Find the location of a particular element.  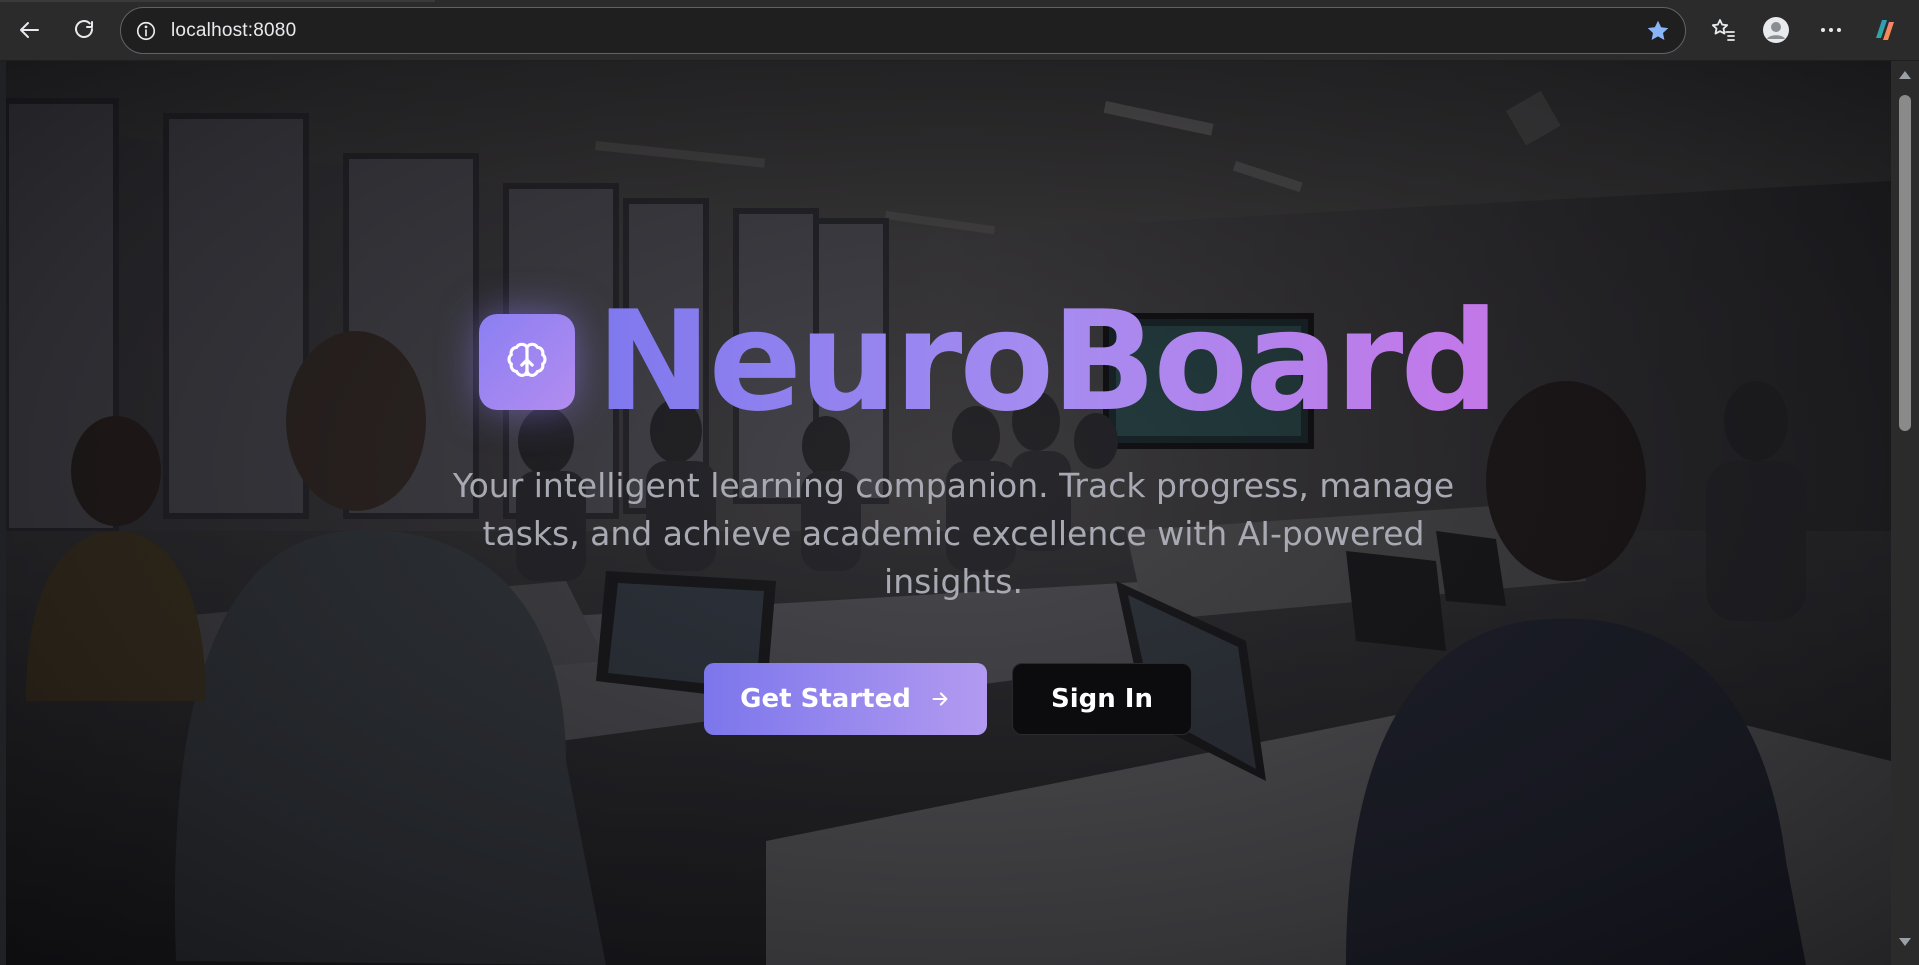

profile-button is located at coordinates (1776, 30).